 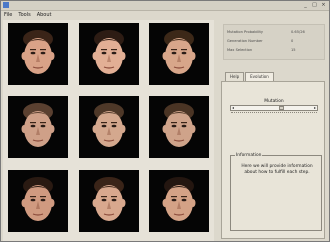 What do you see at coordinates (8, 15) in the screenshot?
I see `menu-file: File` at bounding box center [8, 15].